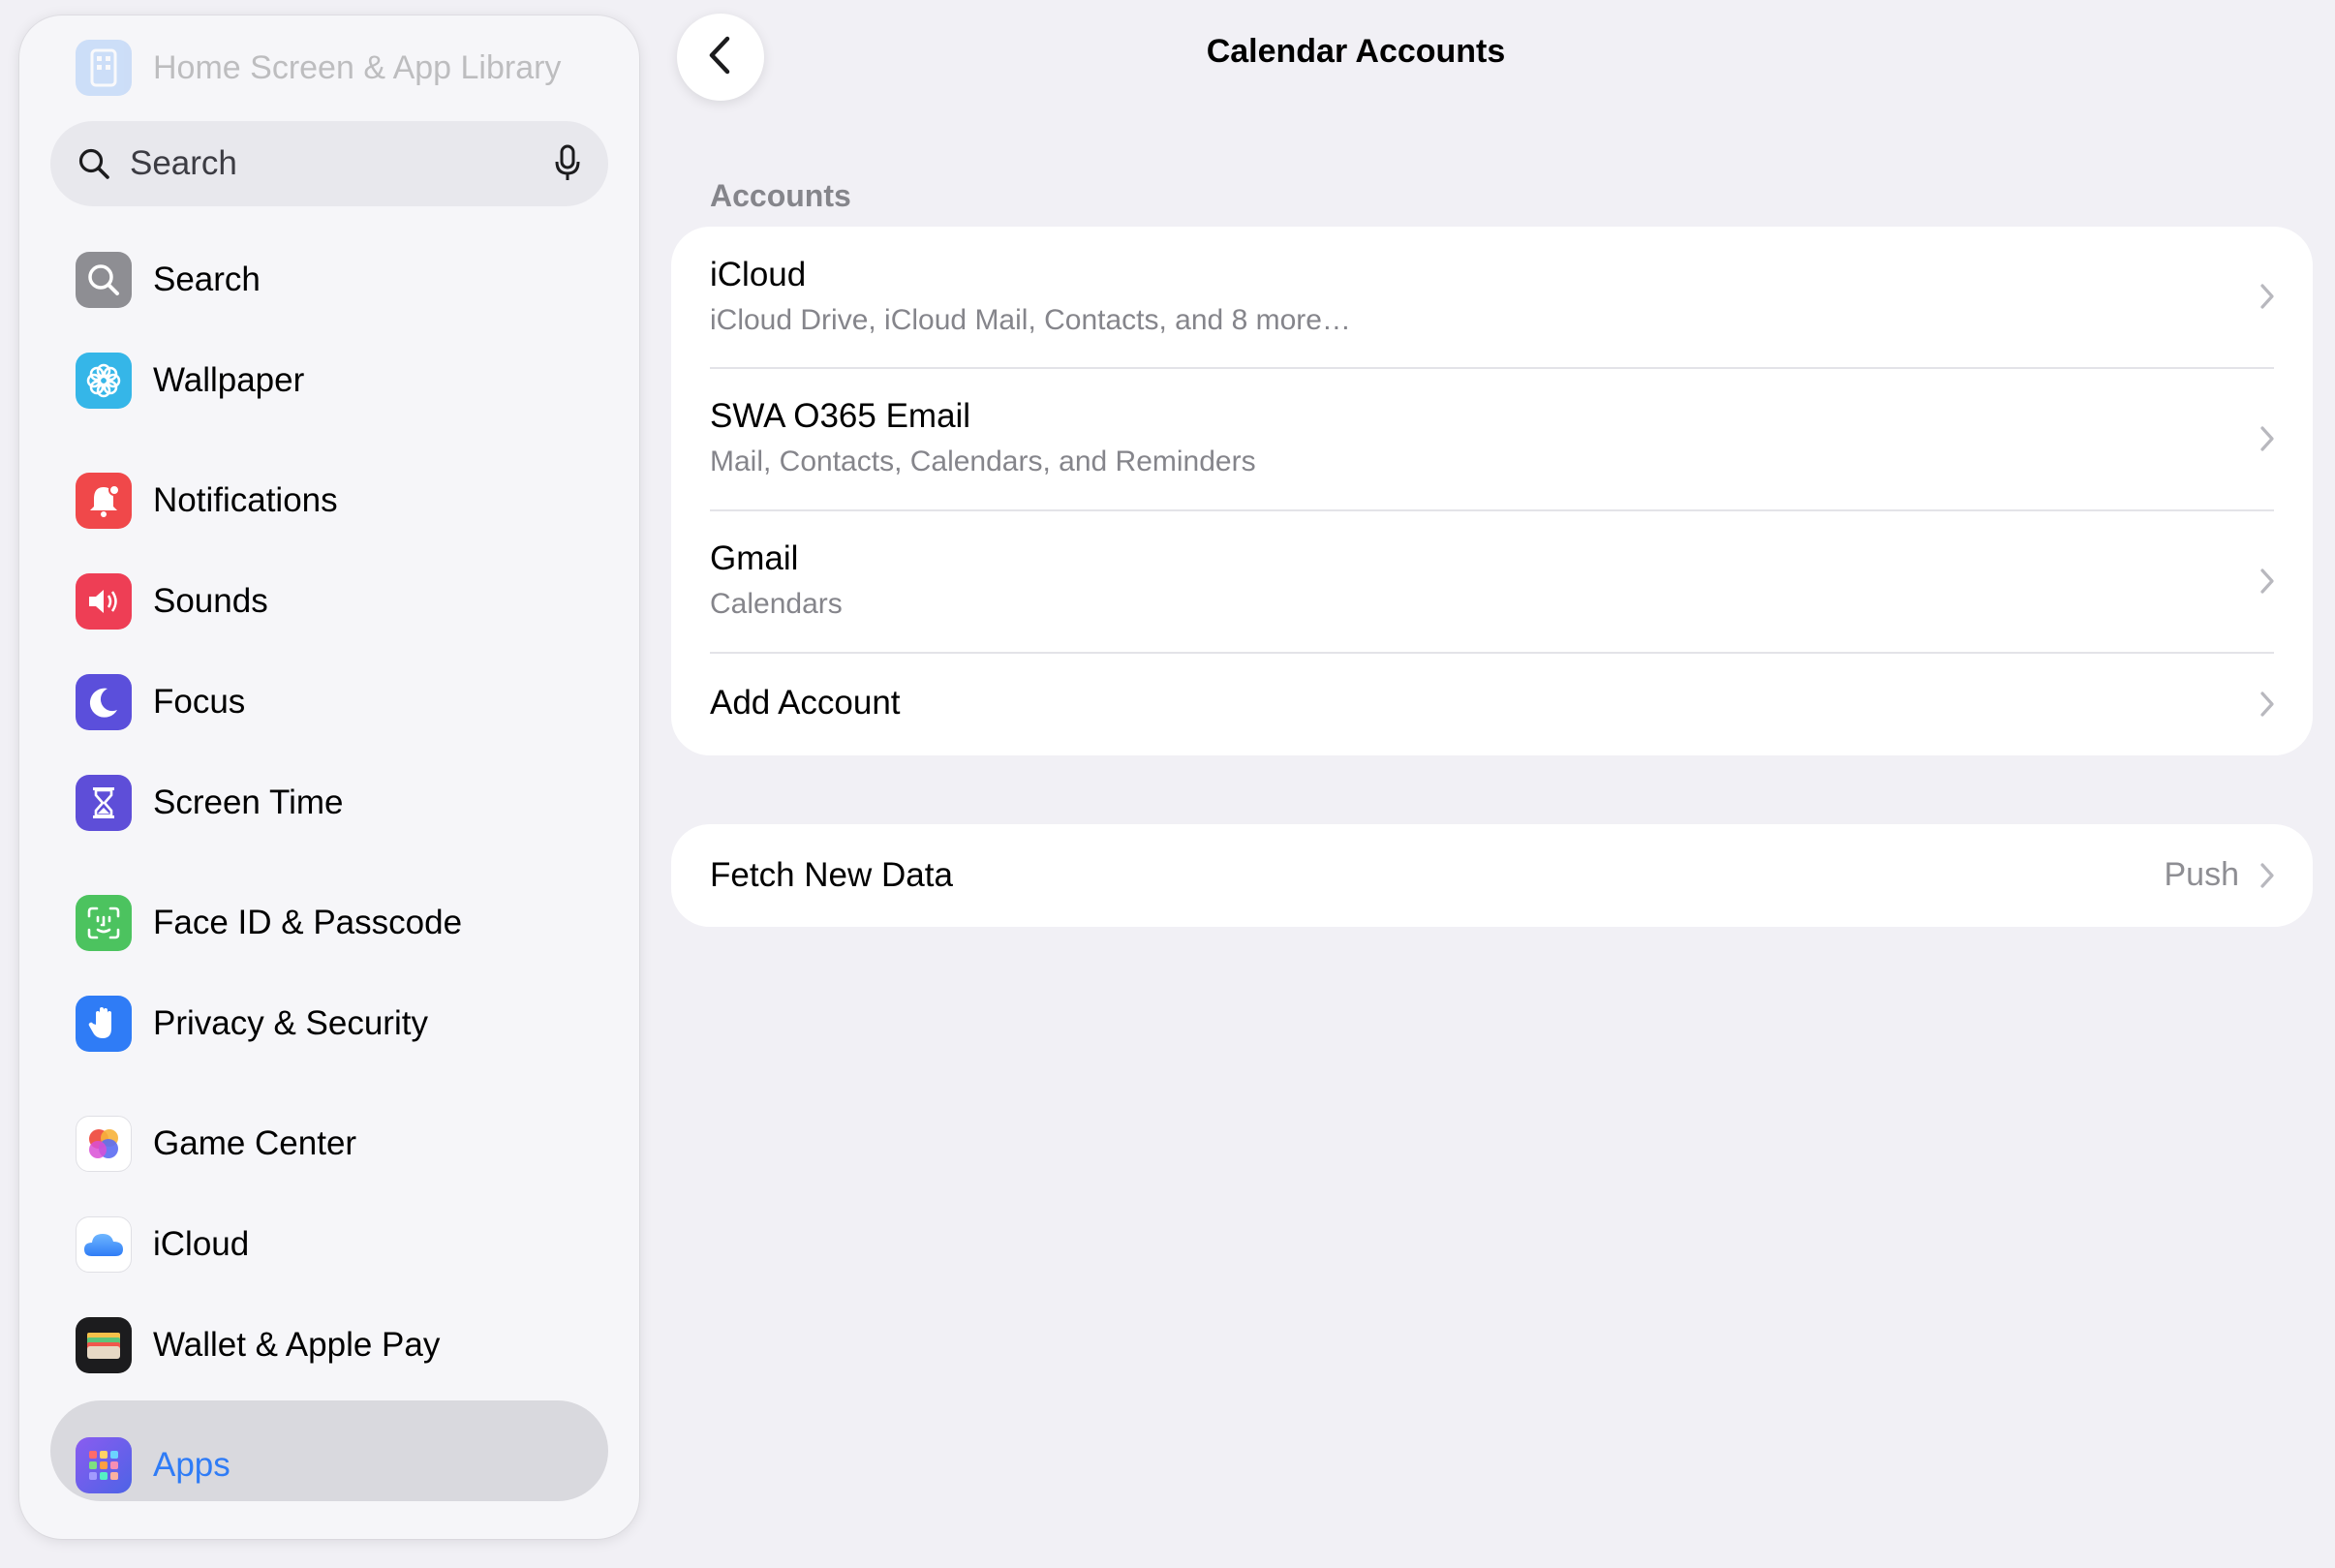 This screenshot has height=1568, width=2335. Describe the element at coordinates (1492, 704) in the screenshot. I see `add-account-row: Add Account` at that location.